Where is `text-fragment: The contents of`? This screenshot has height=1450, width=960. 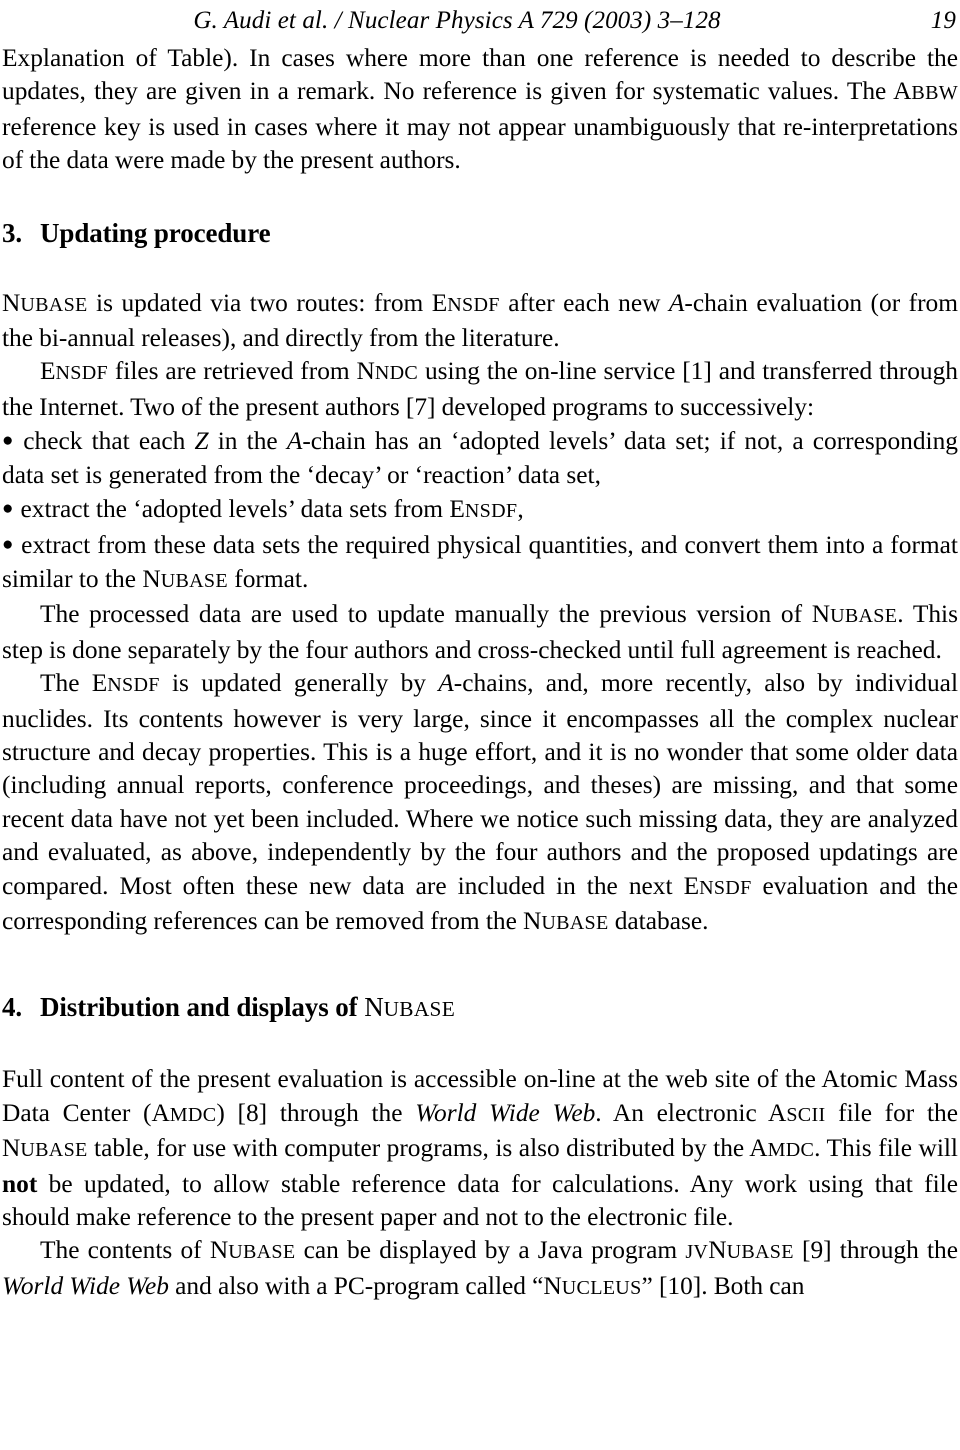 text-fragment: The contents of is located at coordinates (125, 1250).